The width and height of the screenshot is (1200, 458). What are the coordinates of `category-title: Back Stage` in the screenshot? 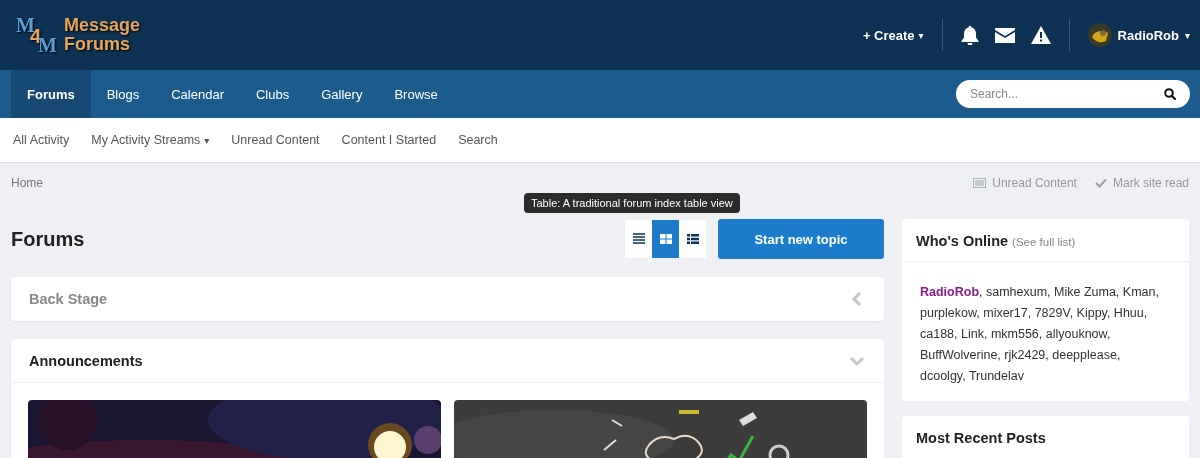 It's located at (68, 299).